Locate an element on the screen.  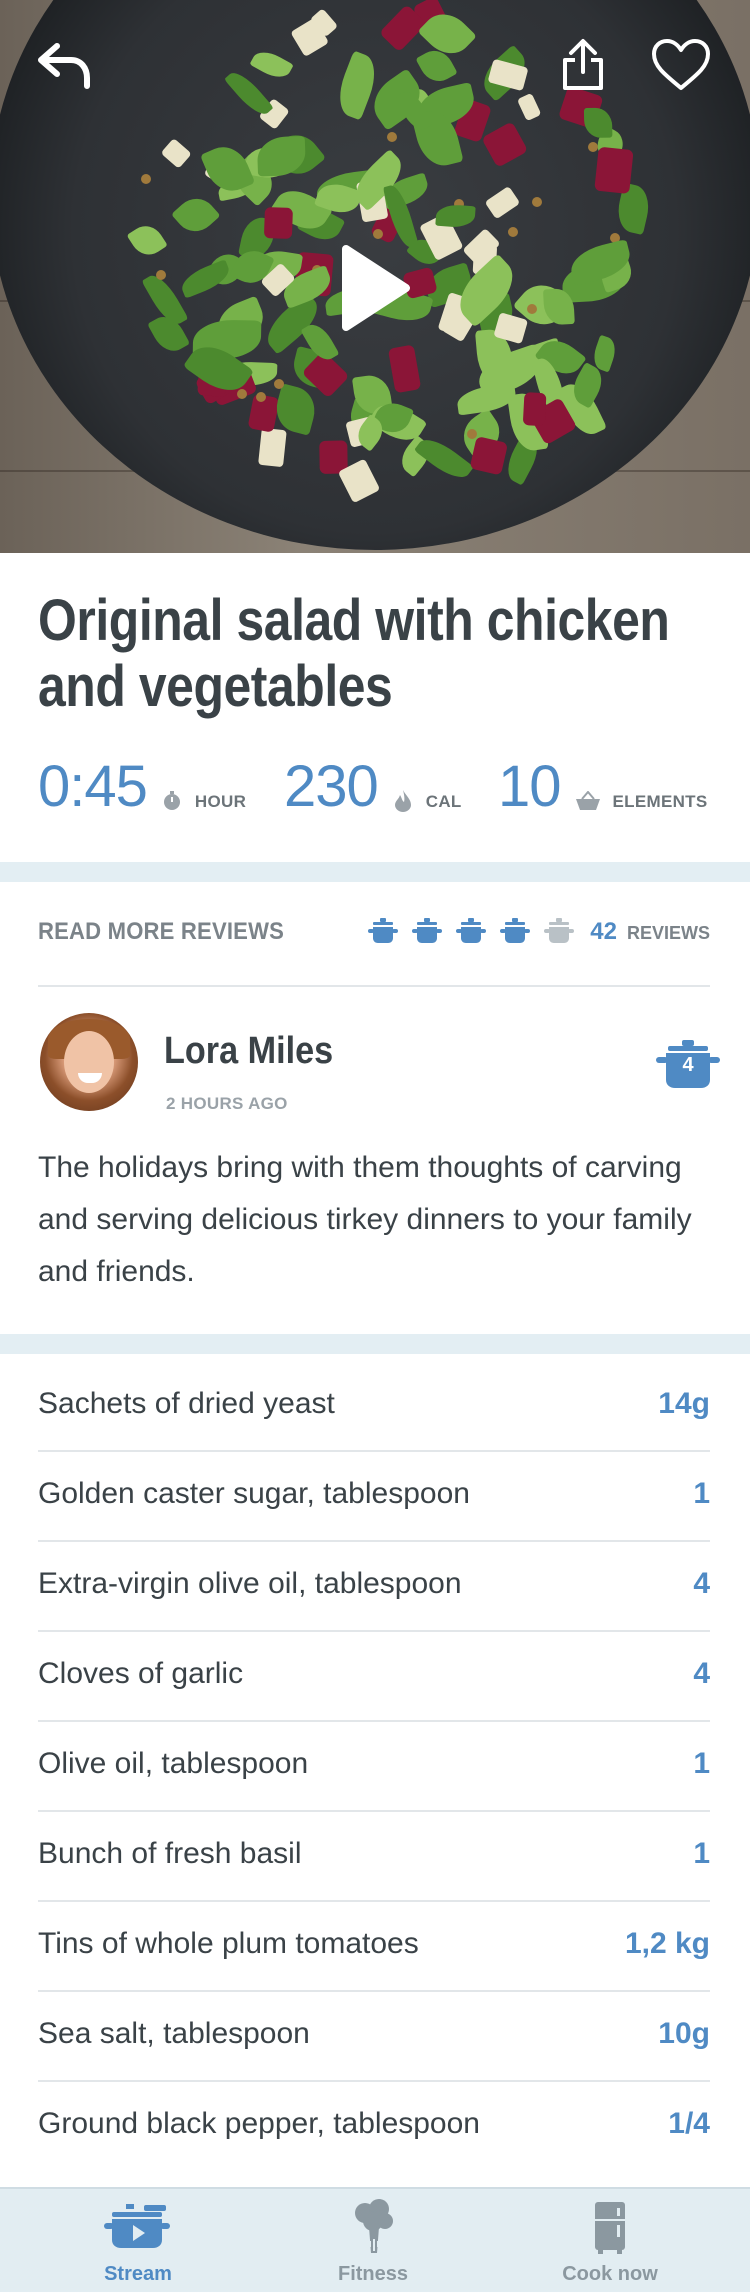
elements-unit: ELEMENTS is located at coordinates (660, 801).